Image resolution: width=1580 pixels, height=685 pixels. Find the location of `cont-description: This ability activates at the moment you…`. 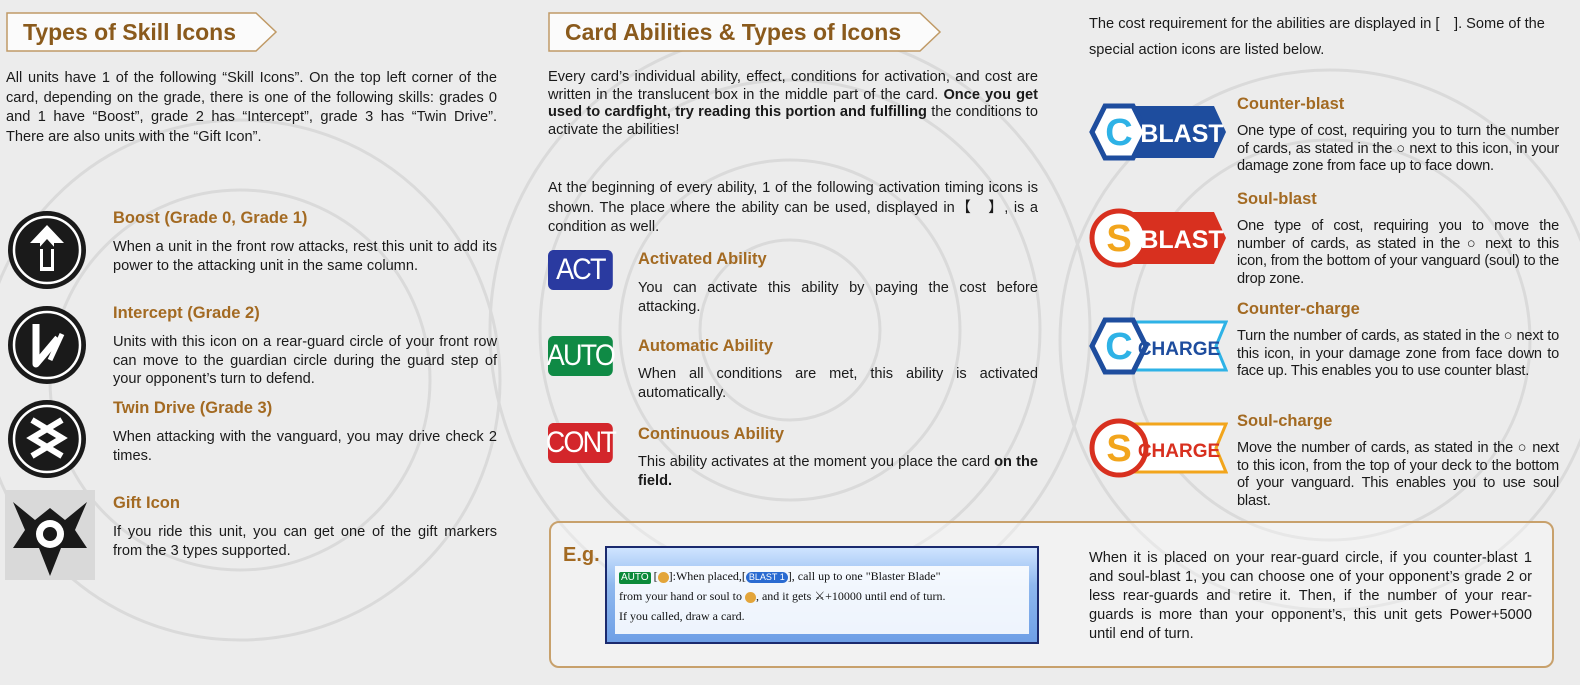

cont-description: This ability activates at the moment you… is located at coordinates (838, 471).